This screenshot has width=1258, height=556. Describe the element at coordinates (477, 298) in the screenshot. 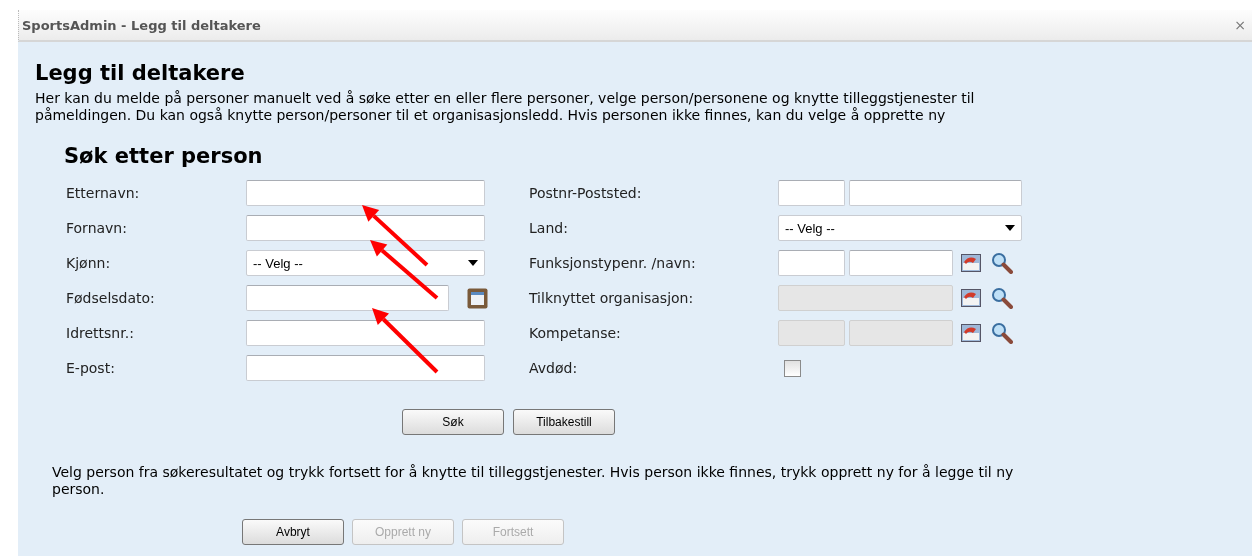

I see `calendar-icon` at that location.